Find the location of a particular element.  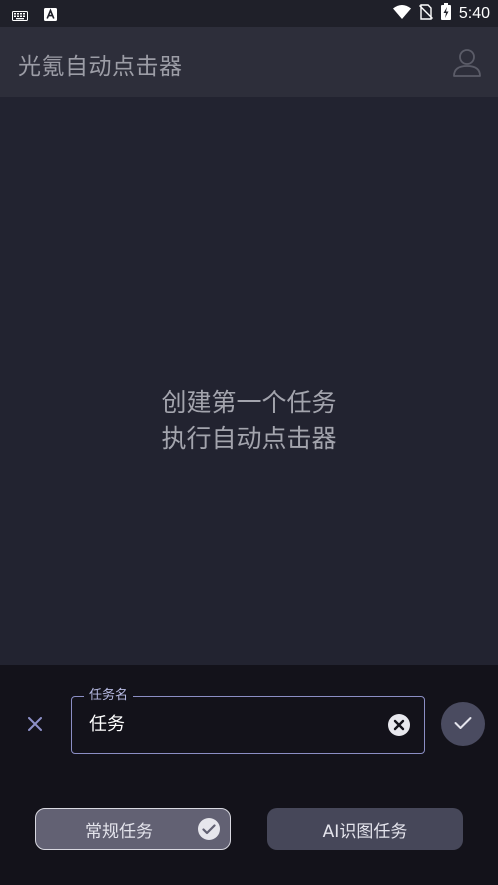

status-time: 5:40 is located at coordinates (474, 13).